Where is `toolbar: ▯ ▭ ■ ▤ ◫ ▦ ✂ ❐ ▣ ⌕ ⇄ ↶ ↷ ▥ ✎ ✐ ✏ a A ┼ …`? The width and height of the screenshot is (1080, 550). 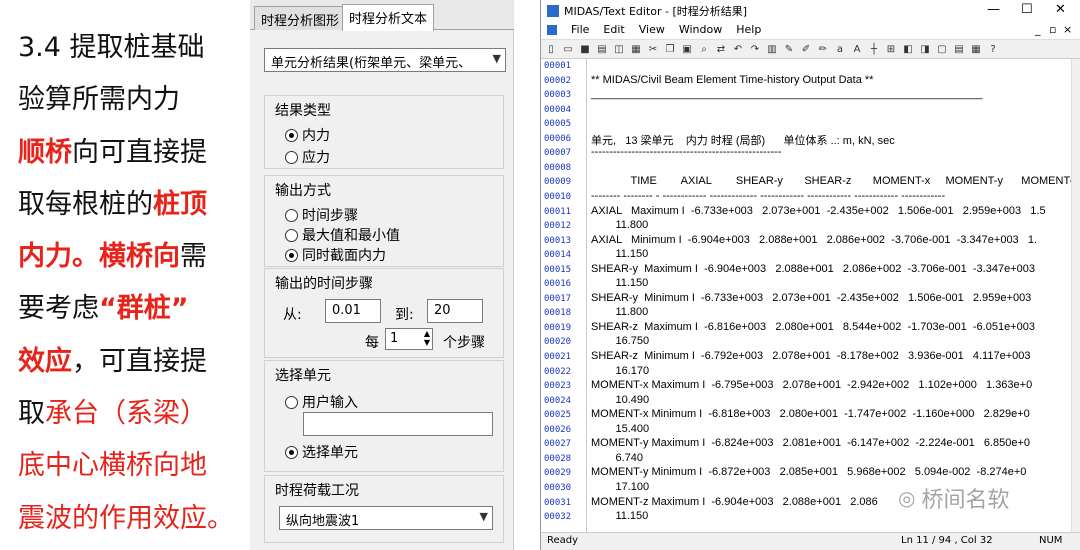 toolbar: ▯ ▭ ■ ▤ ◫ ▦ ✂ ❐ ▣ ⌕ ⇄ ↶ ↷ ▥ ✎ ✐ ✏ a A ┼ … is located at coordinates (810, 49).